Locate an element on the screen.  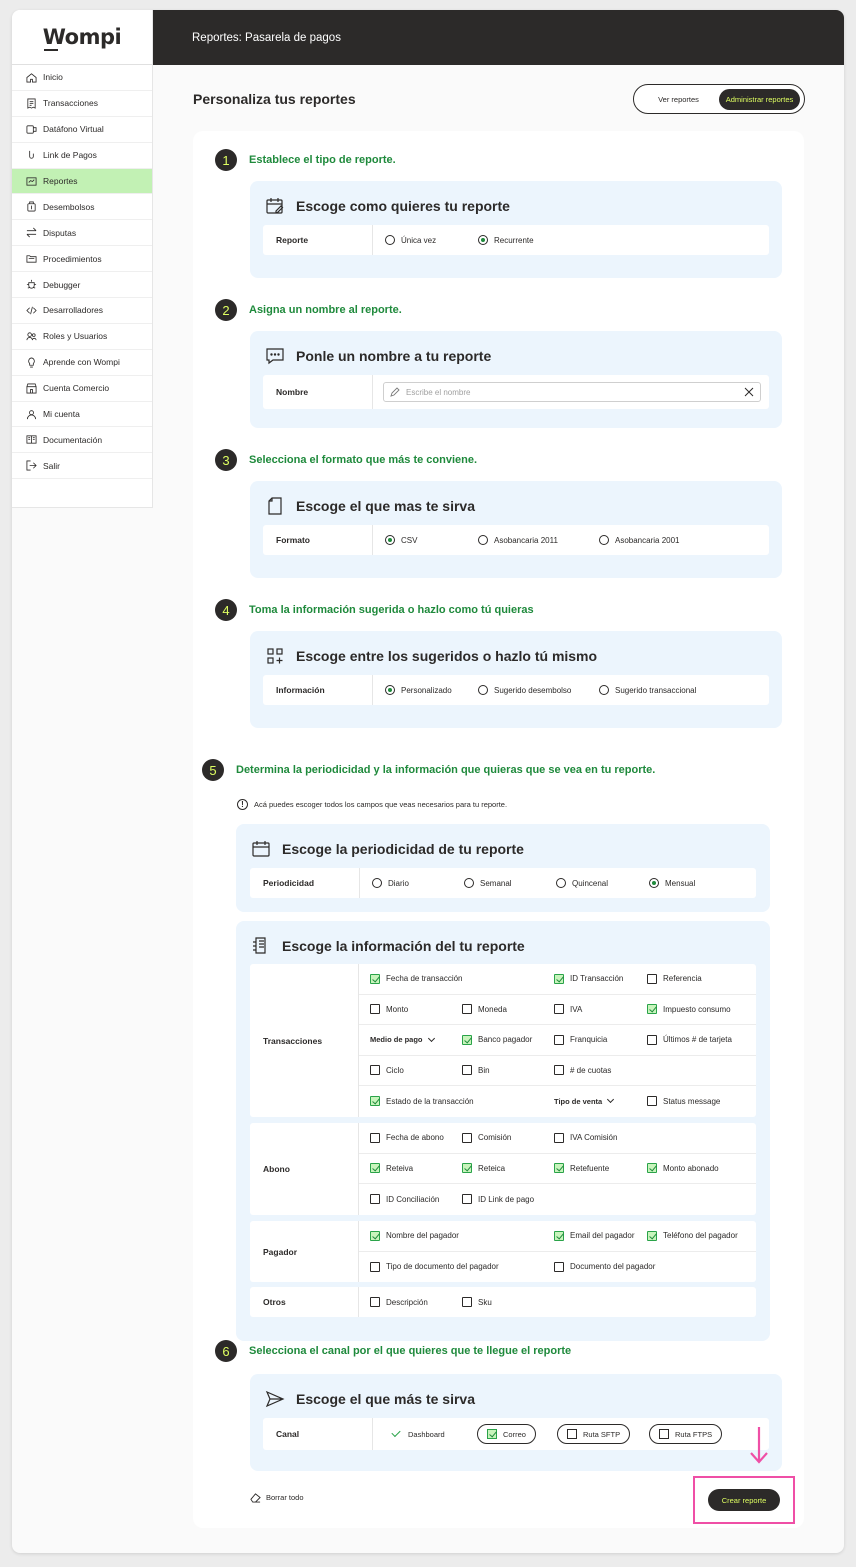
checkbox-id-transaccion: ID Transacción is located at coordinates (588, 979).